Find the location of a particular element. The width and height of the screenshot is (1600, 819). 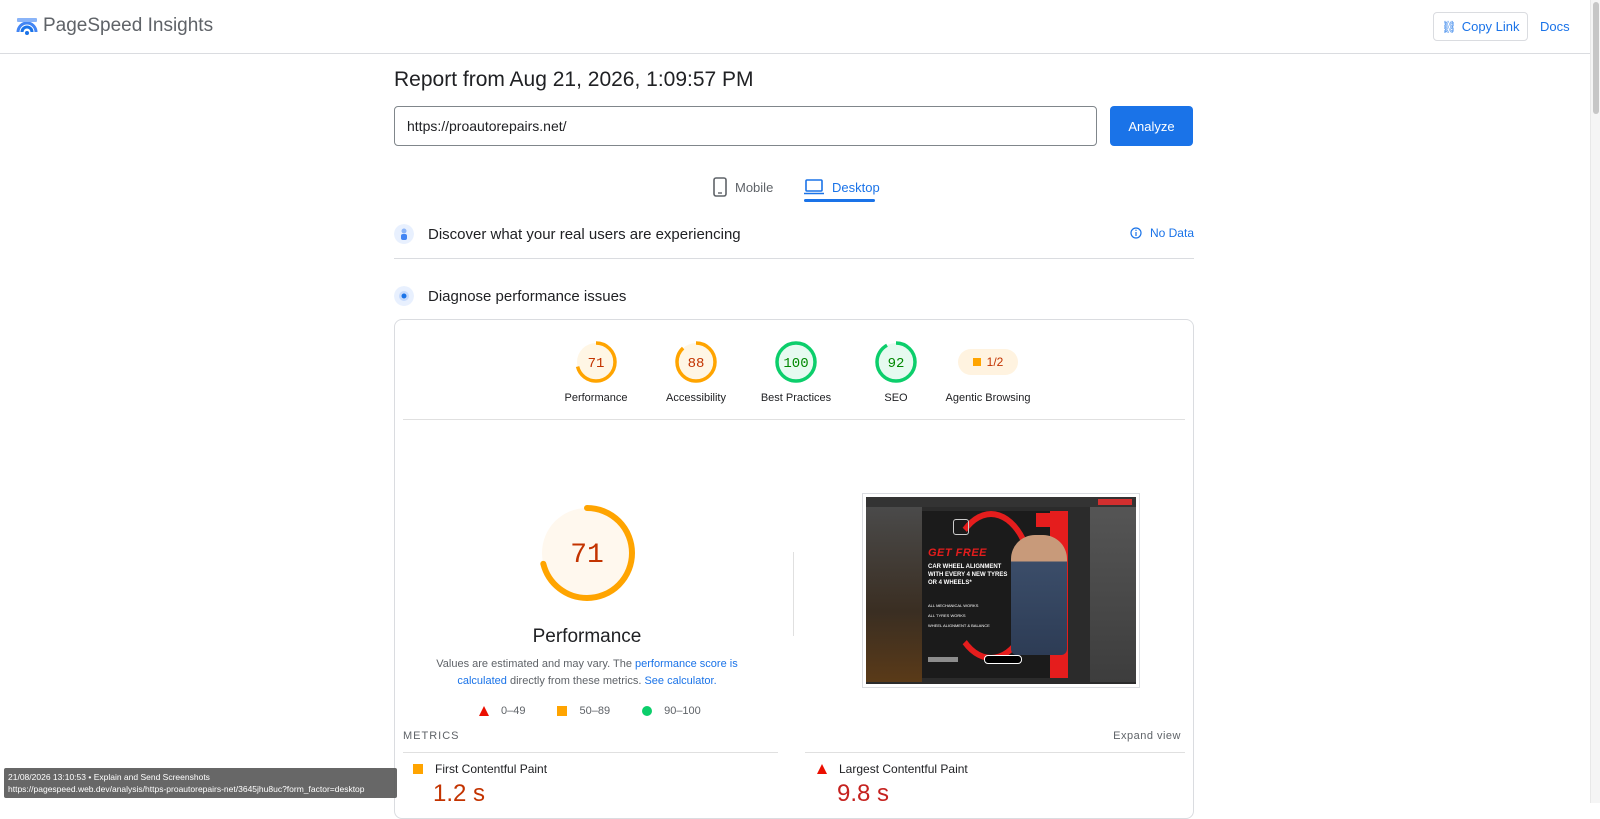

screenshot-list-item: ALL TYRES WORKS is located at coordinates (947, 615).